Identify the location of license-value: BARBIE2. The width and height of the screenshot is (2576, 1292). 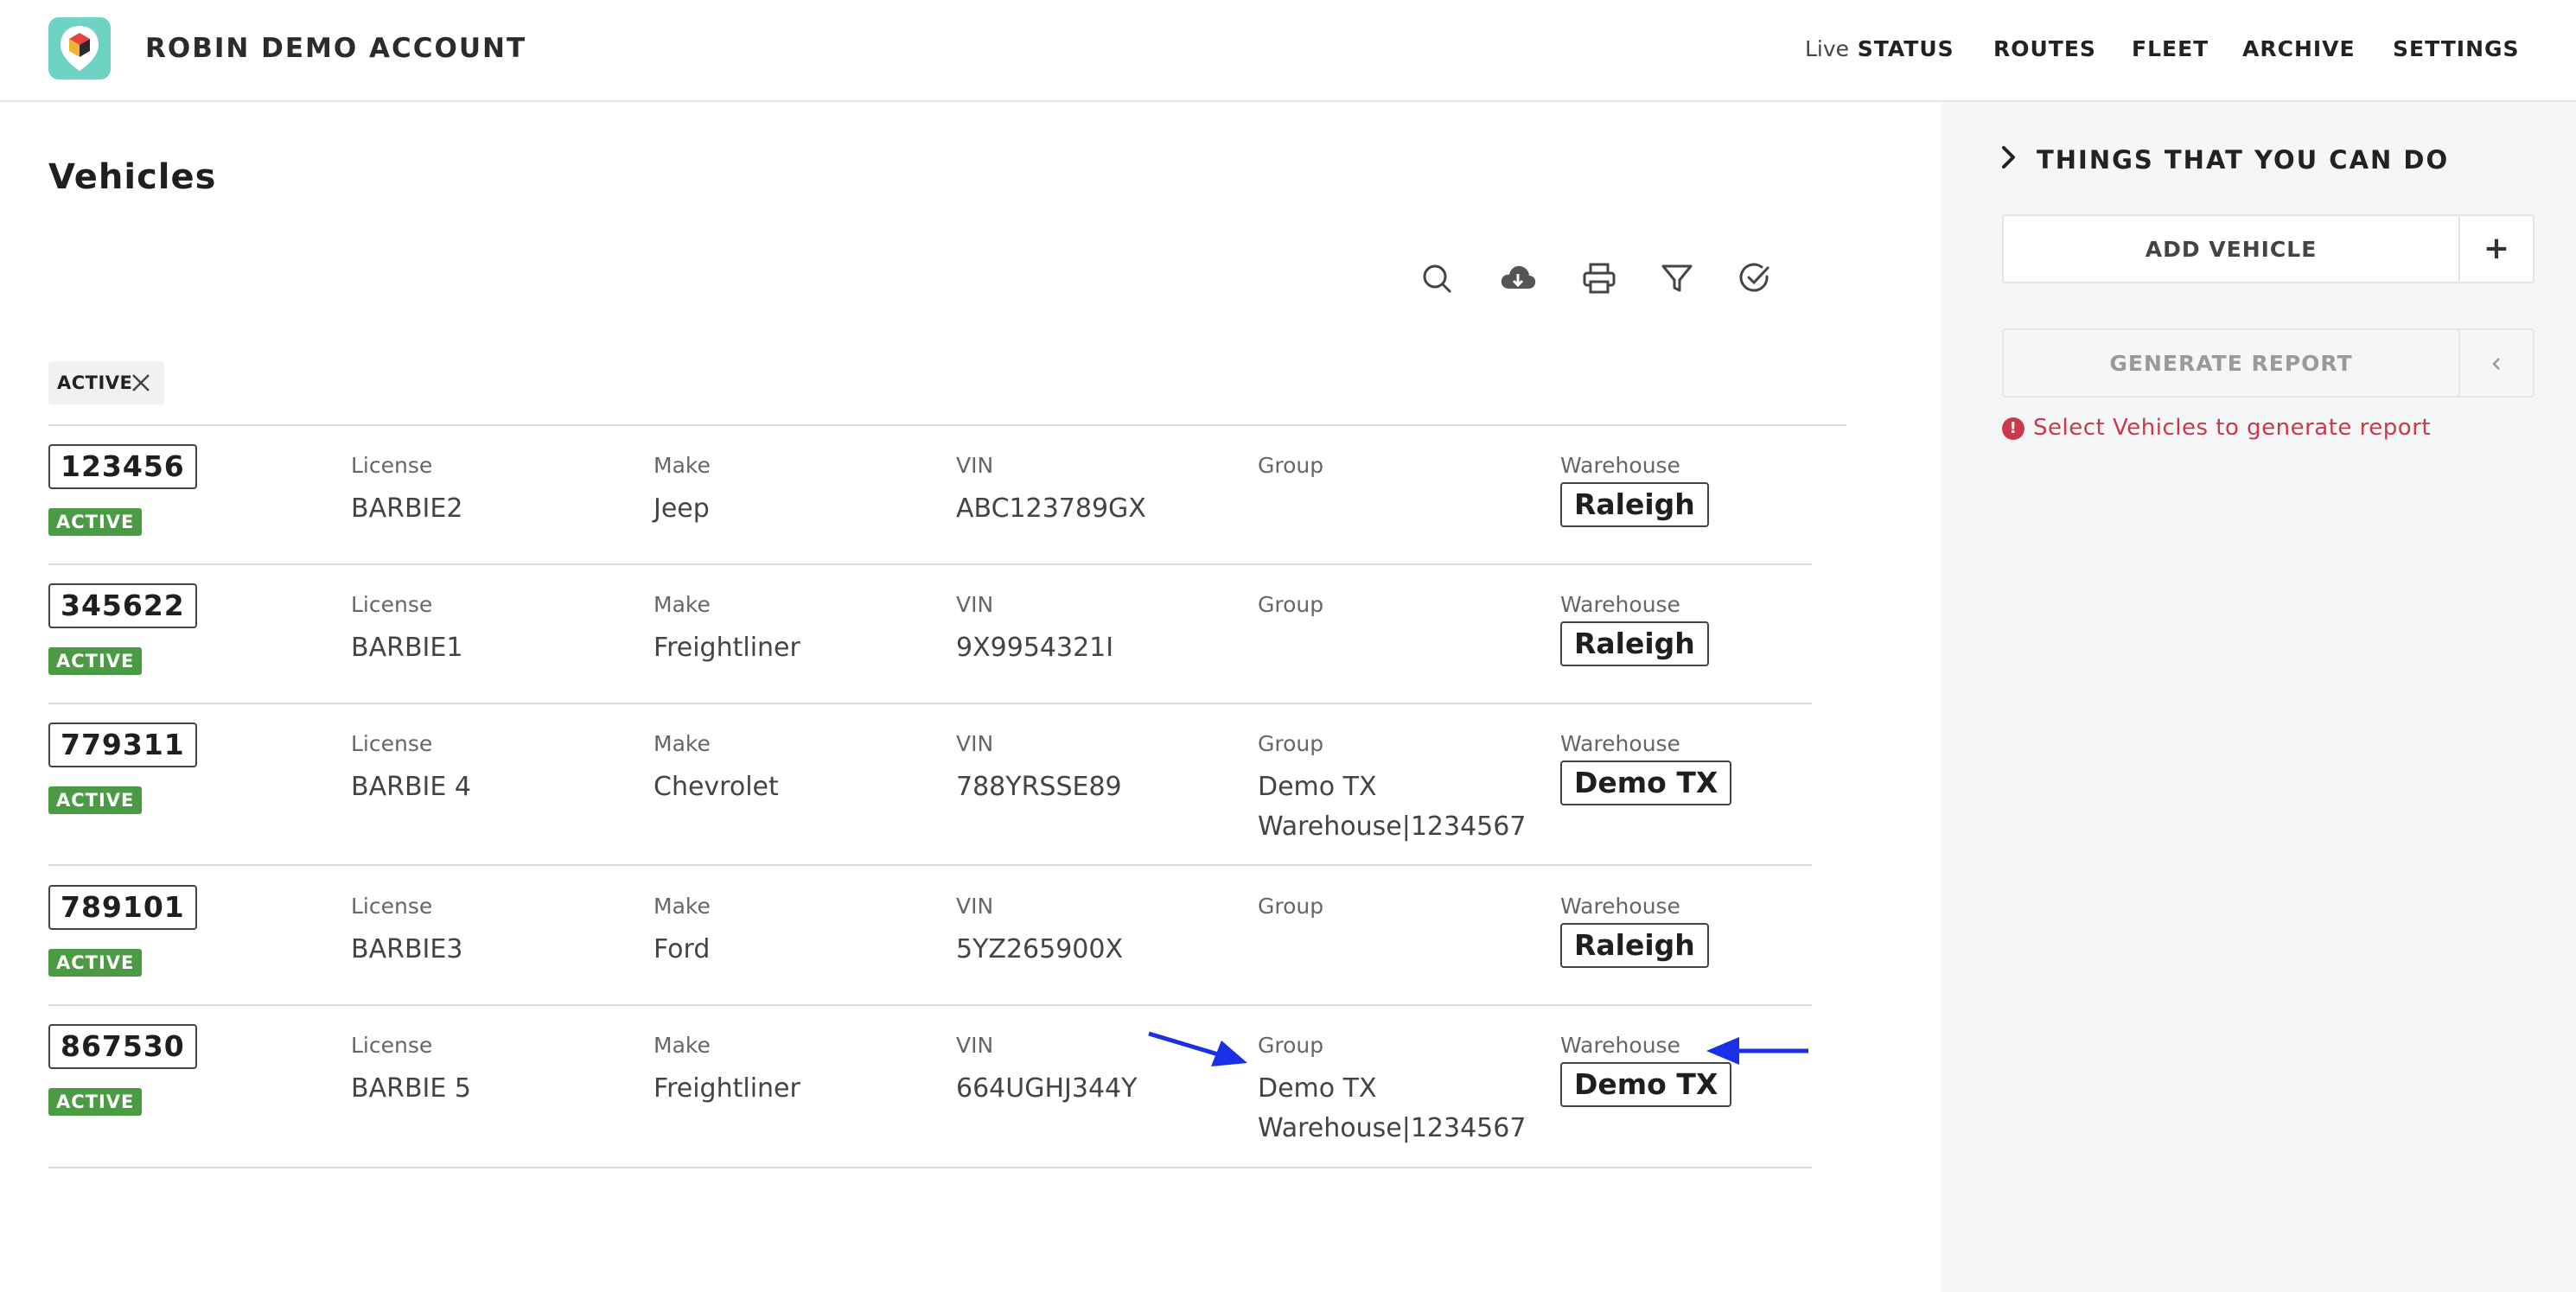
(407, 509).